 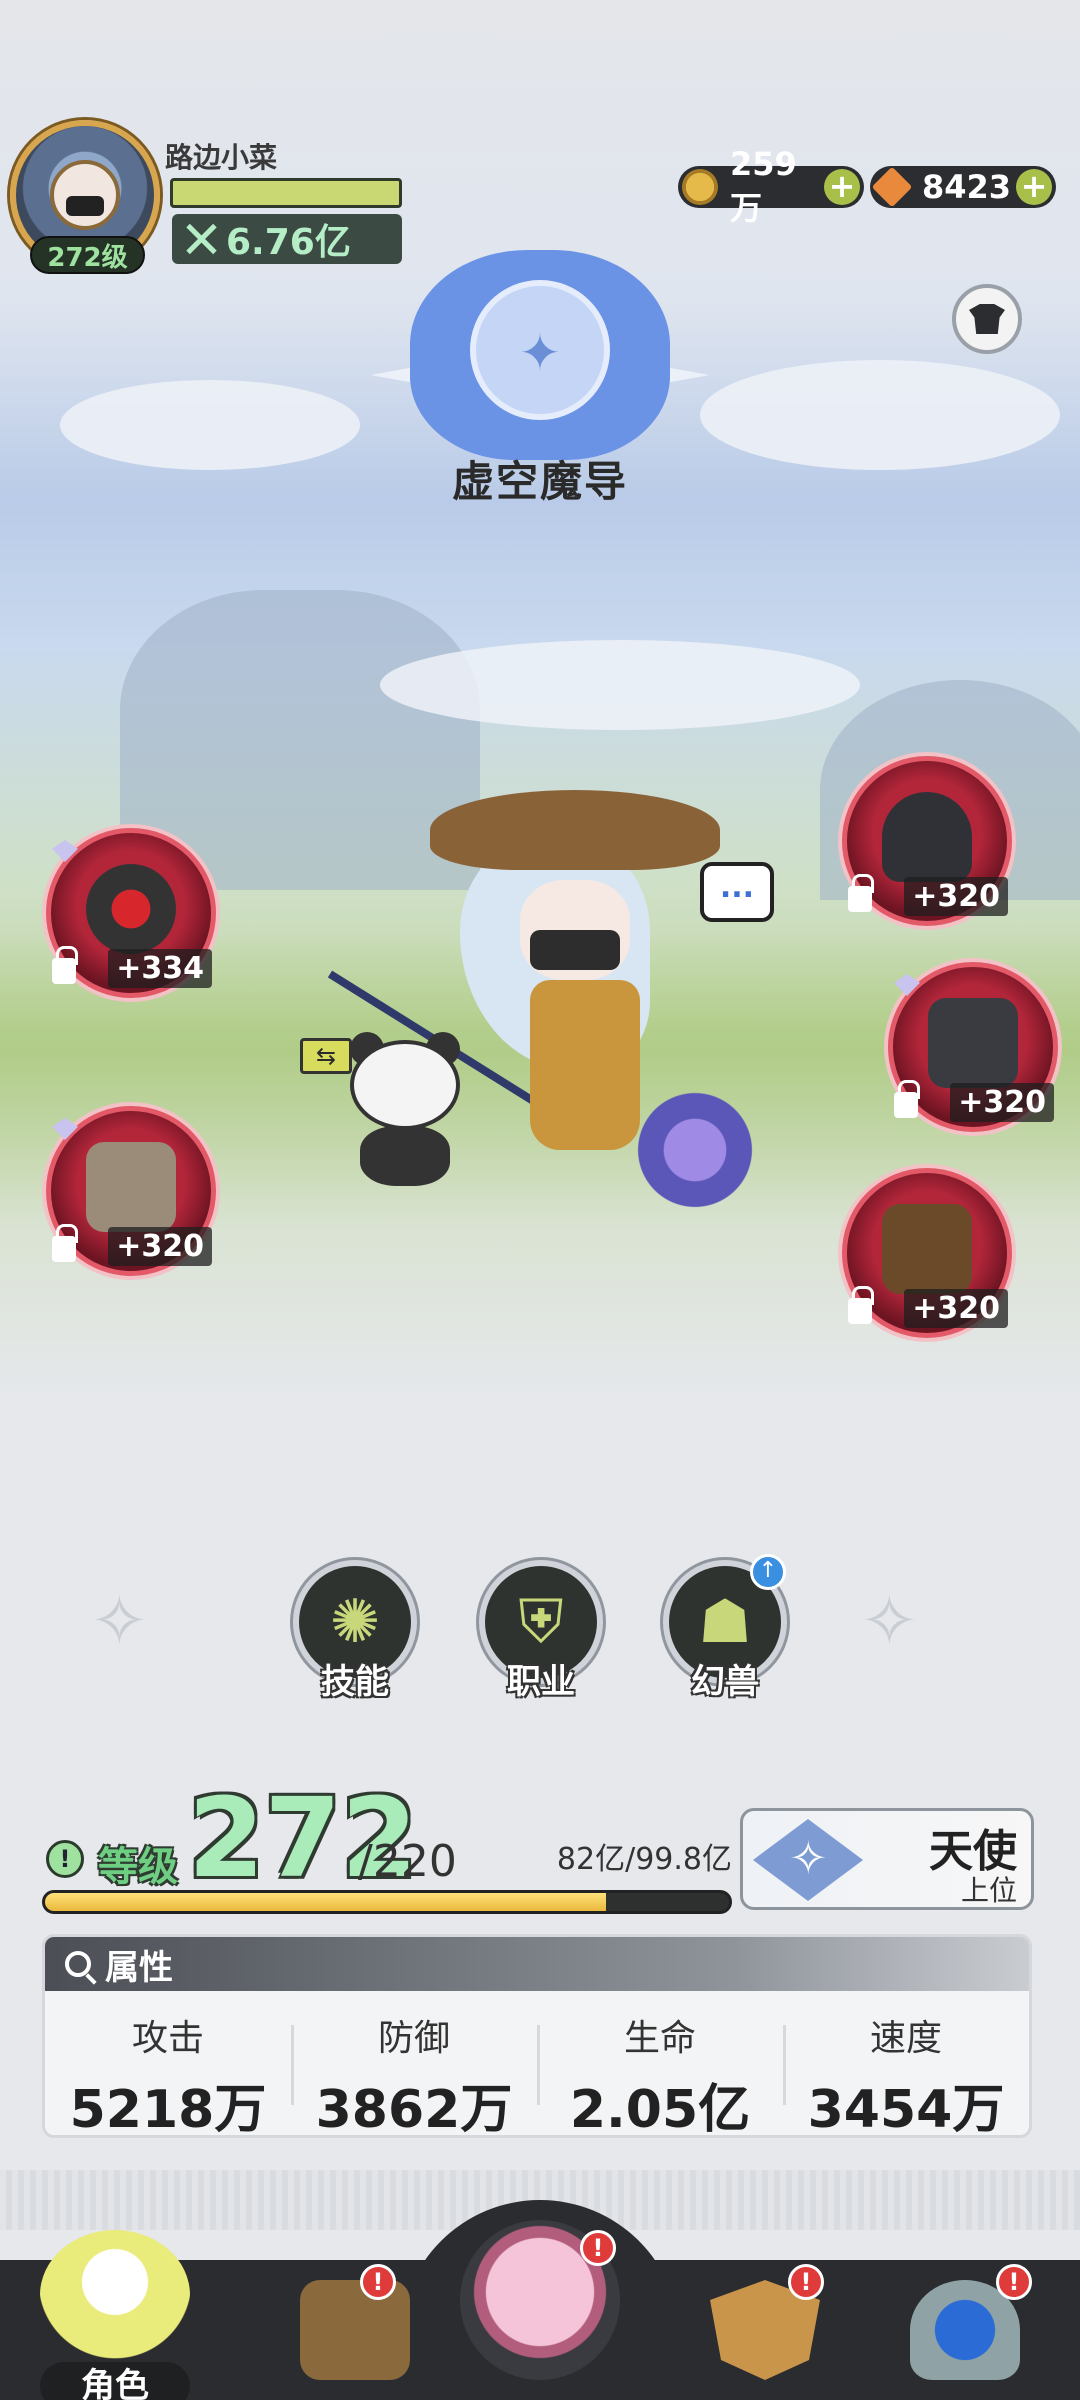 I want to click on player-avatar: 272级, so click(x=85, y=197).